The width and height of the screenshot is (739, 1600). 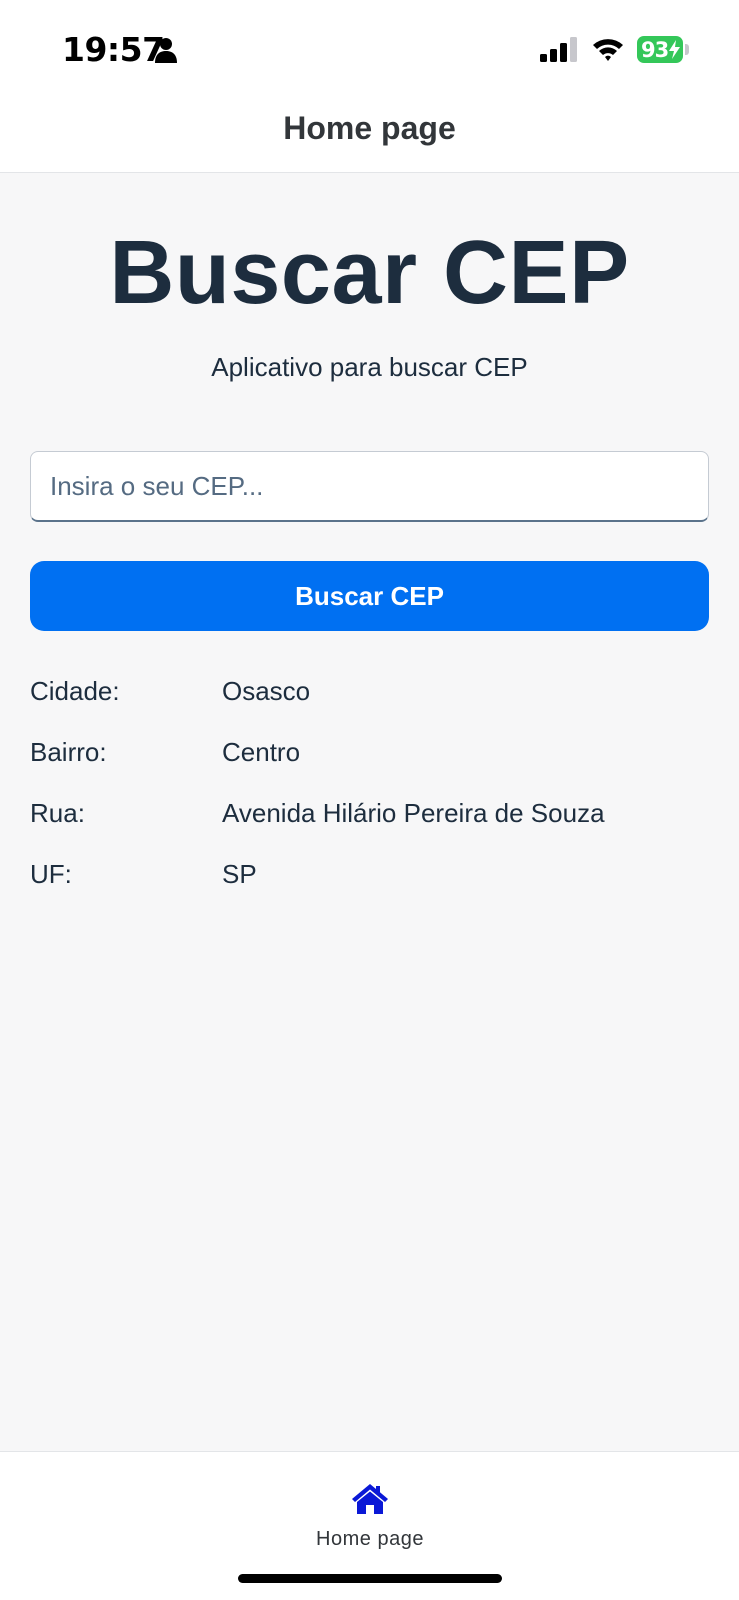 I want to click on result-label: Bairro:, so click(x=68, y=752).